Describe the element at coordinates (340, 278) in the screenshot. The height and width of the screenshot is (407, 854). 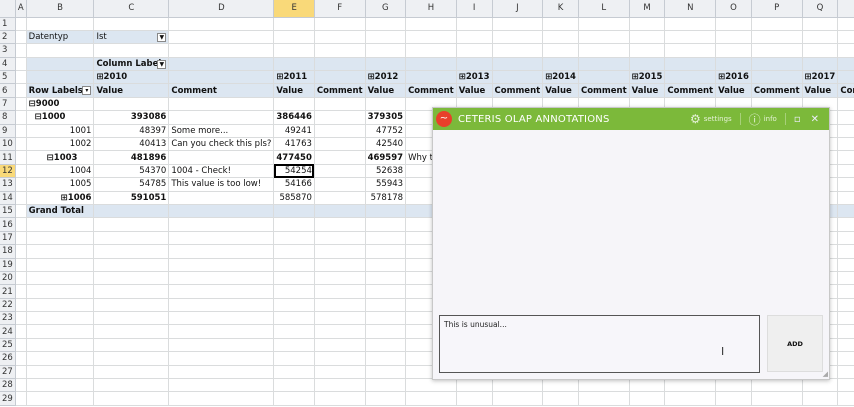
I see `cell-F20` at that location.